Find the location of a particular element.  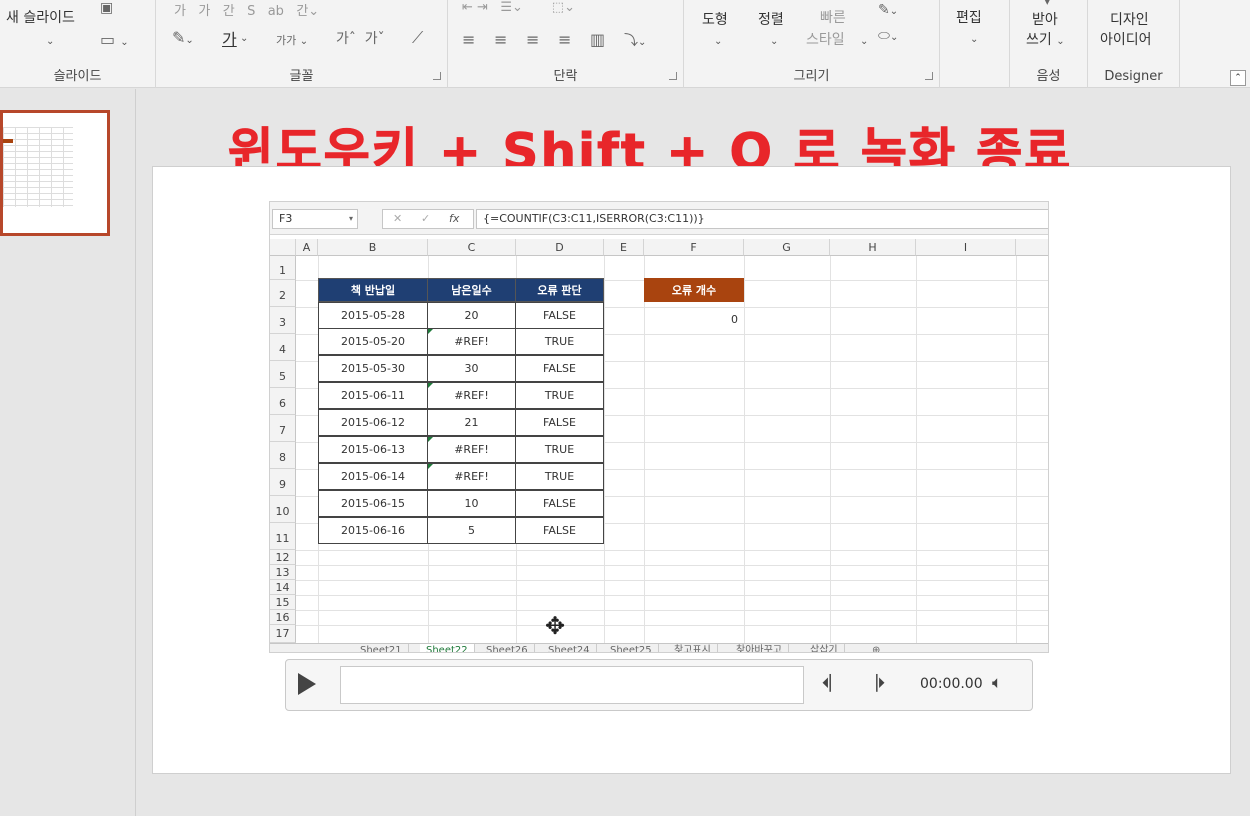

formula-input: {=COUNTIF(C3:C11,ISERROR(C3:C11))} is located at coordinates (762, 219).